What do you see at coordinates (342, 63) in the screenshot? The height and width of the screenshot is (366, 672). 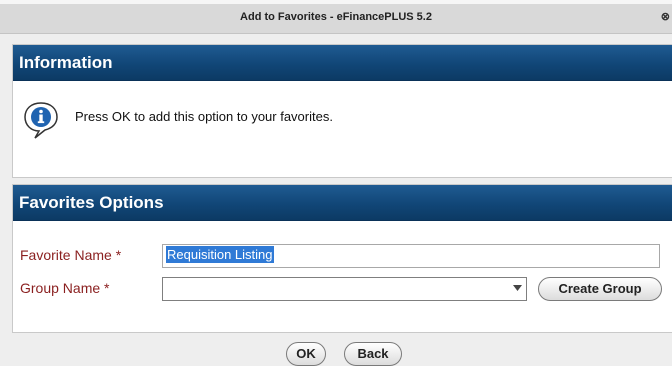 I see `information-header: Information` at bounding box center [342, 63].